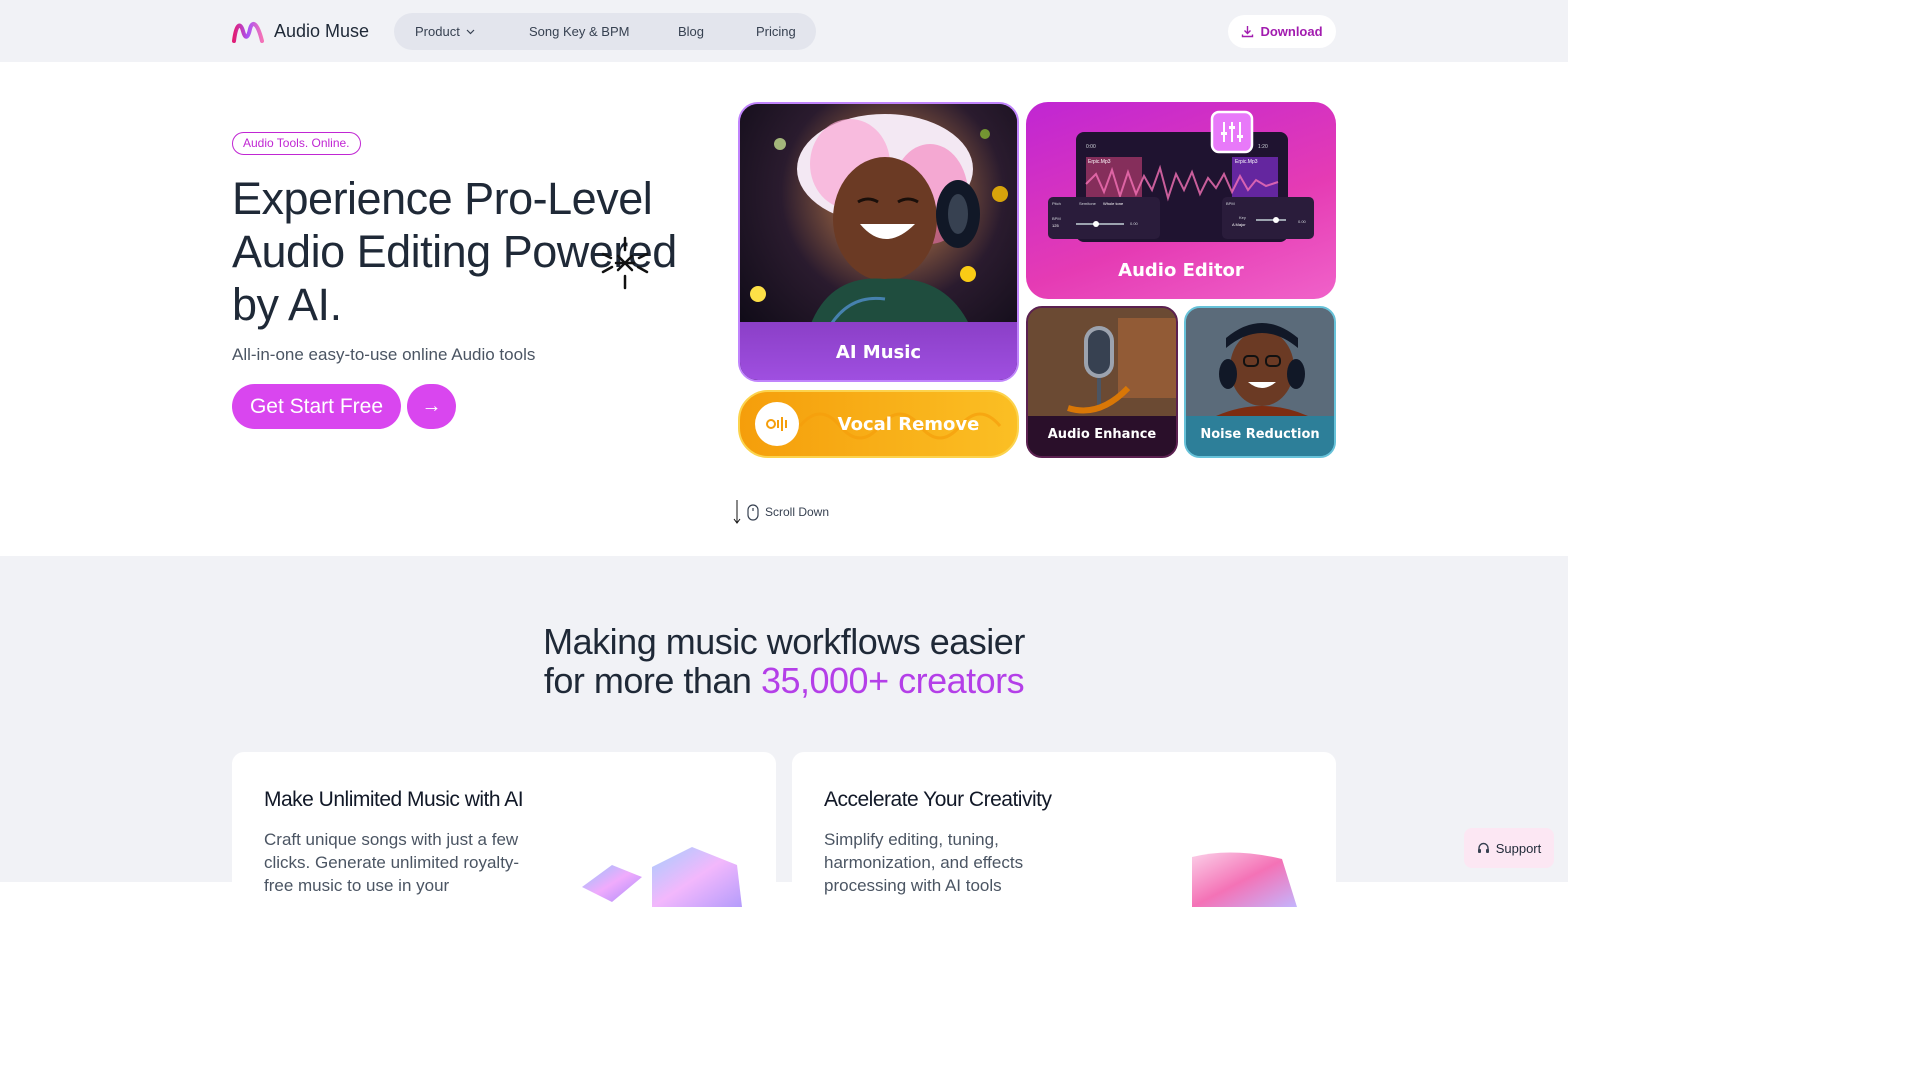  What do you see at coordinates (1134, 223) in the screenshot?
I see `editor-zero-a: 0.00` at bounding box center [1134, 223].